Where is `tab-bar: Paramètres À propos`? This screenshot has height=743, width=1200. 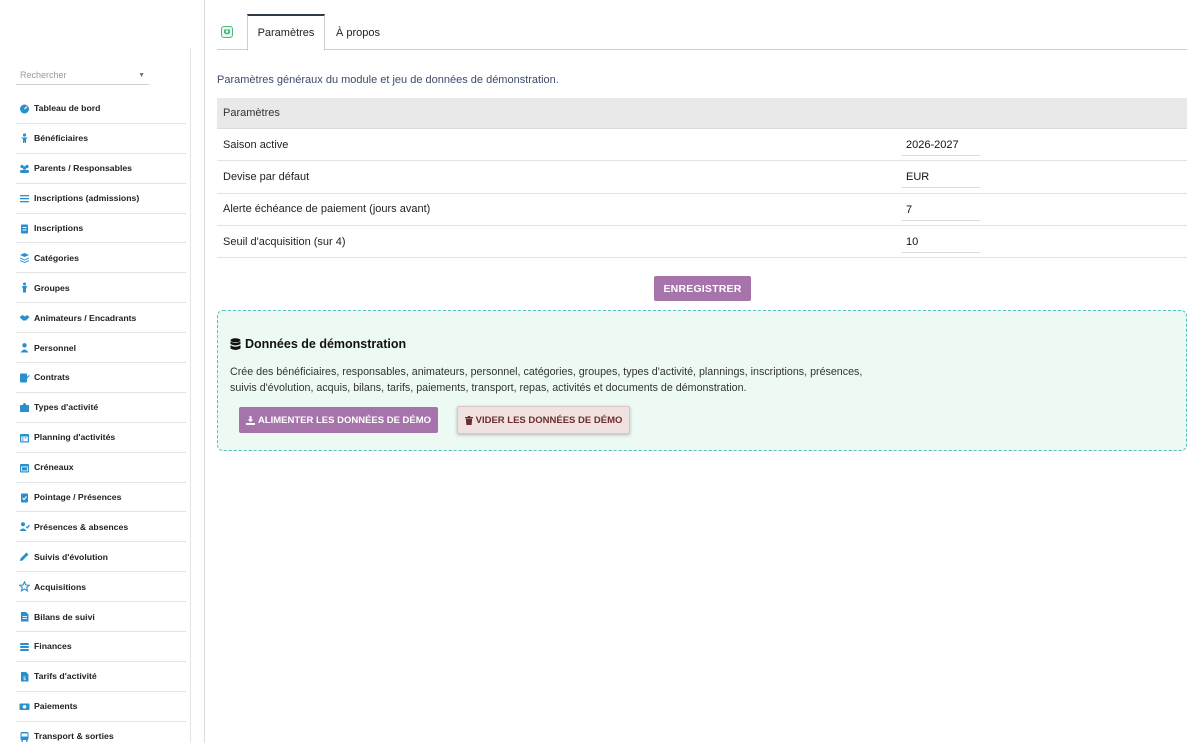 tab-bar: Paramètres À propos is located at coordinates (702, 32).